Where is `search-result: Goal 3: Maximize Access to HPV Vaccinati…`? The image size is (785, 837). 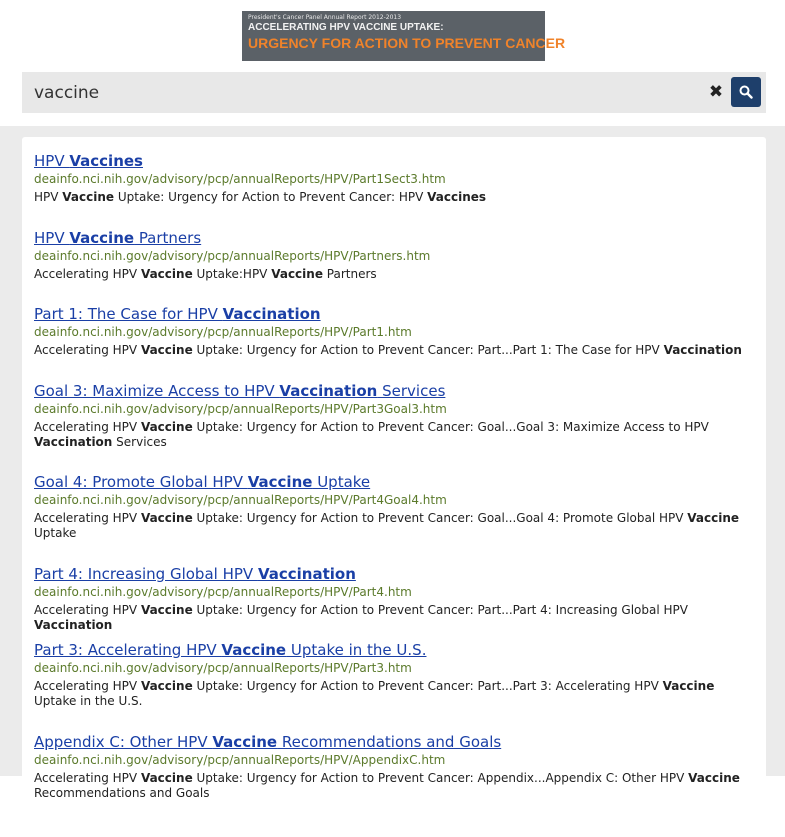
search-result: Goal 3: Maximize Access to HPV Vaccinati… is located at coordinates (396, 415).